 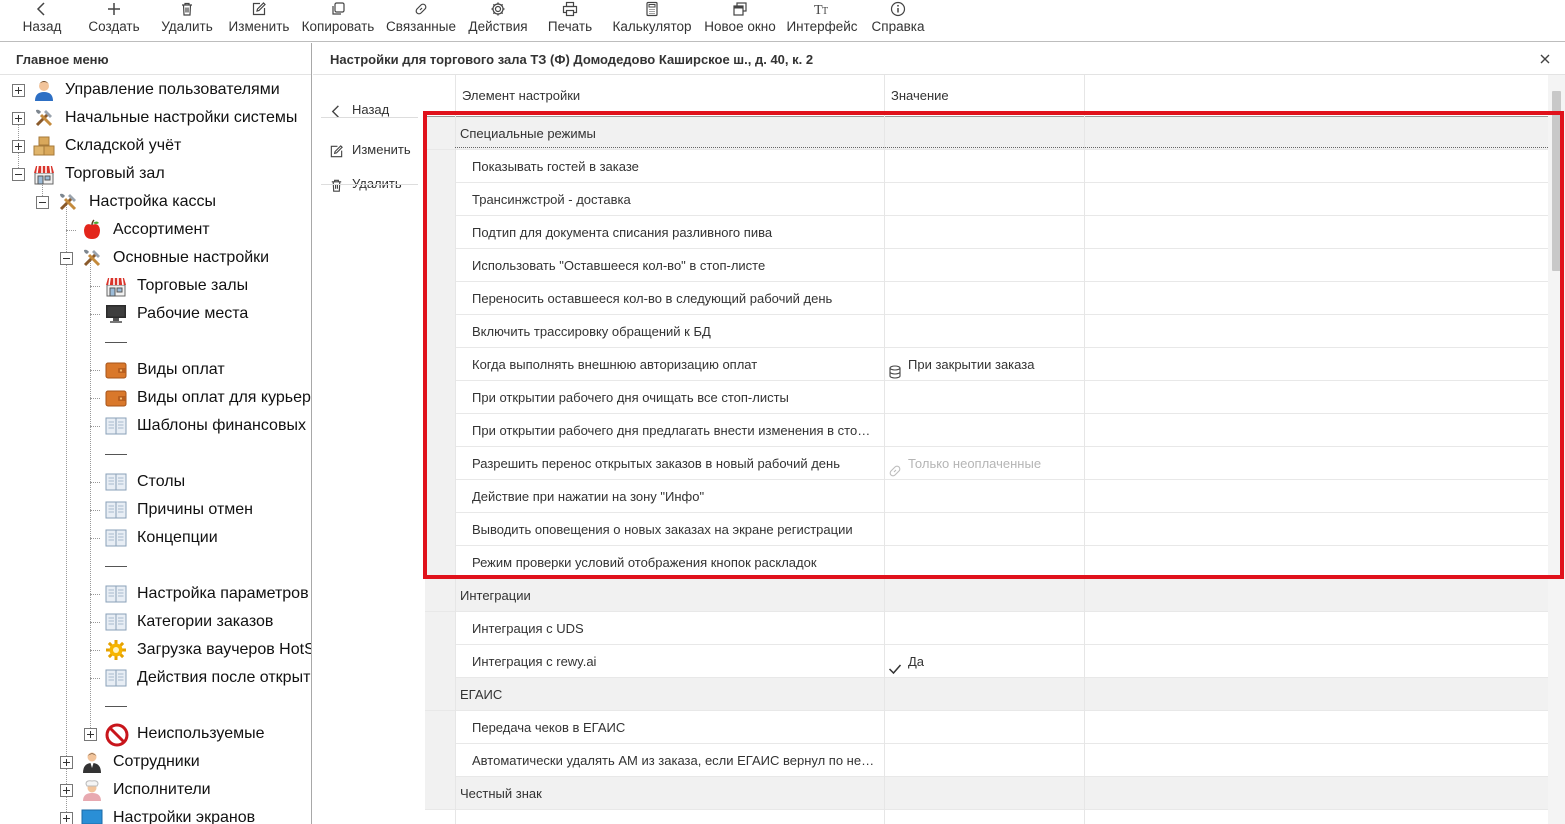 What do you see at coordinates (338, 21) in the screenshot?
I see `toolbar-button-4: Копировать` at bounding box center [338, 21].